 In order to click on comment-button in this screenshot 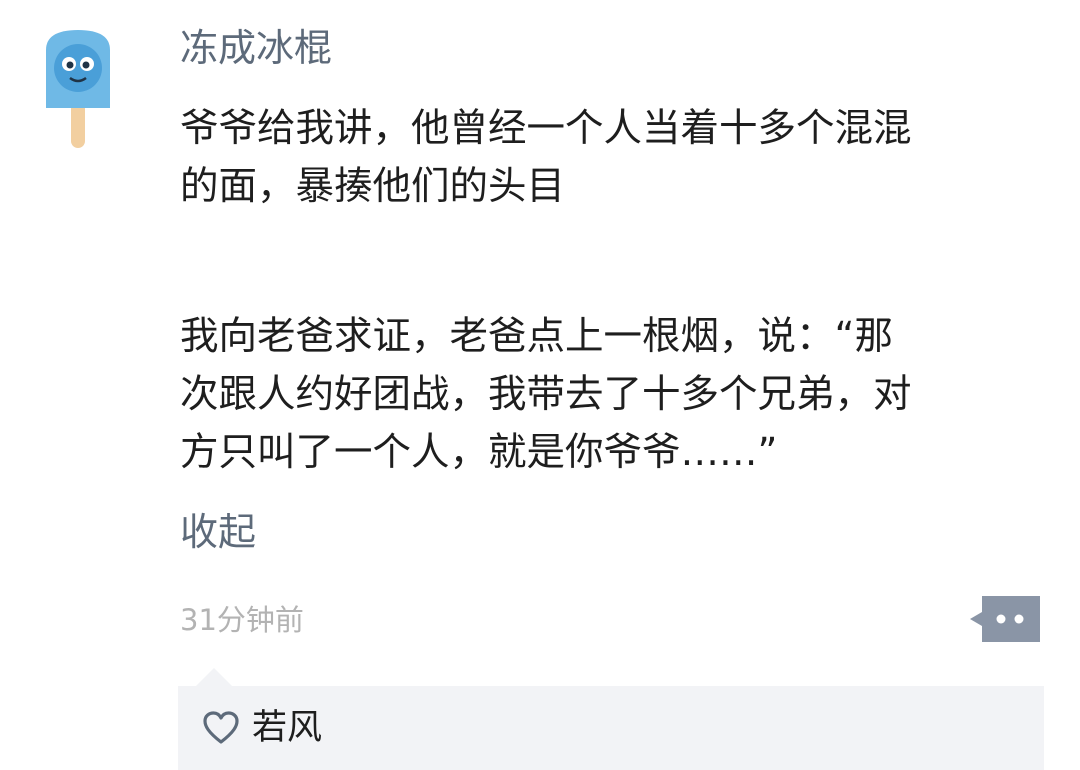, I will do `click(1005, 619)`.